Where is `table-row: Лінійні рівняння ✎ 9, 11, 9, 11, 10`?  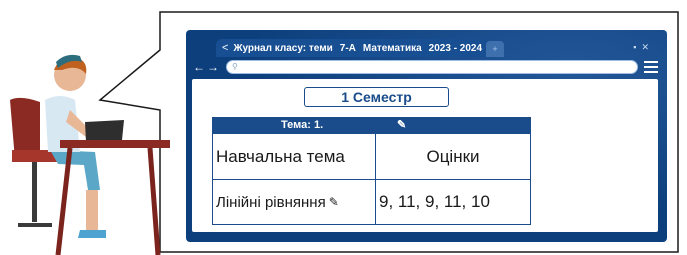 table-row: Лінійні рівняння ✎ 9, 11, 9, 11, 10 is located at coordinates (371, 201).